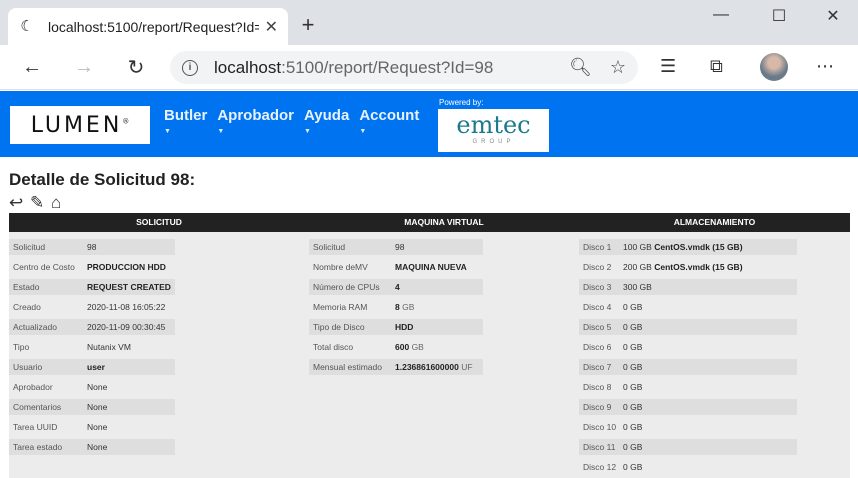  I want to click on close-window-button: ✕, so click(833, 16).